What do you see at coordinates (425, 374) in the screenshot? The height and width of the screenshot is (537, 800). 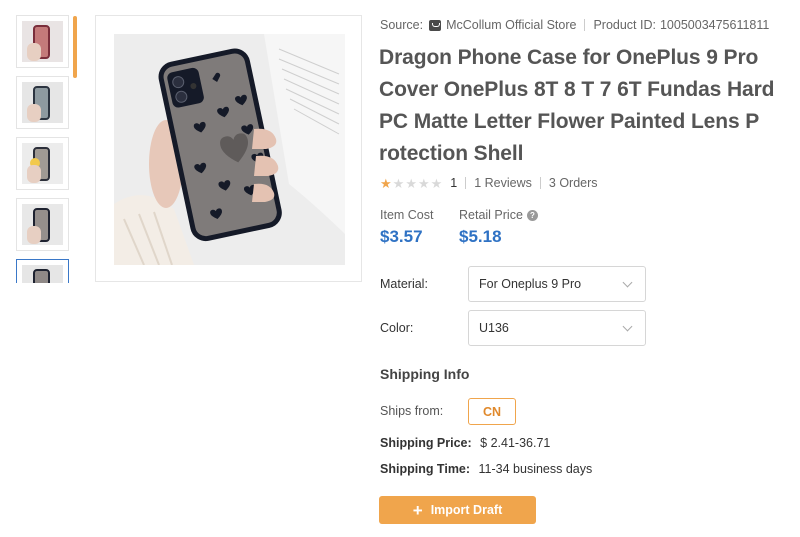 I see `shipping-heading: Shipping Info` at bounding box center [425, 374].